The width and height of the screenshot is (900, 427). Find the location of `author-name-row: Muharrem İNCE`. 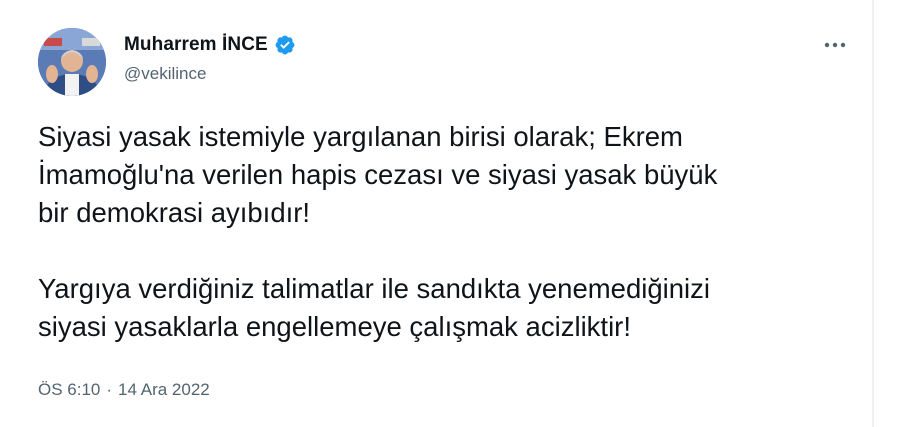

author-name-row: Muharrem İNCE is located at coordinates (210, 45).